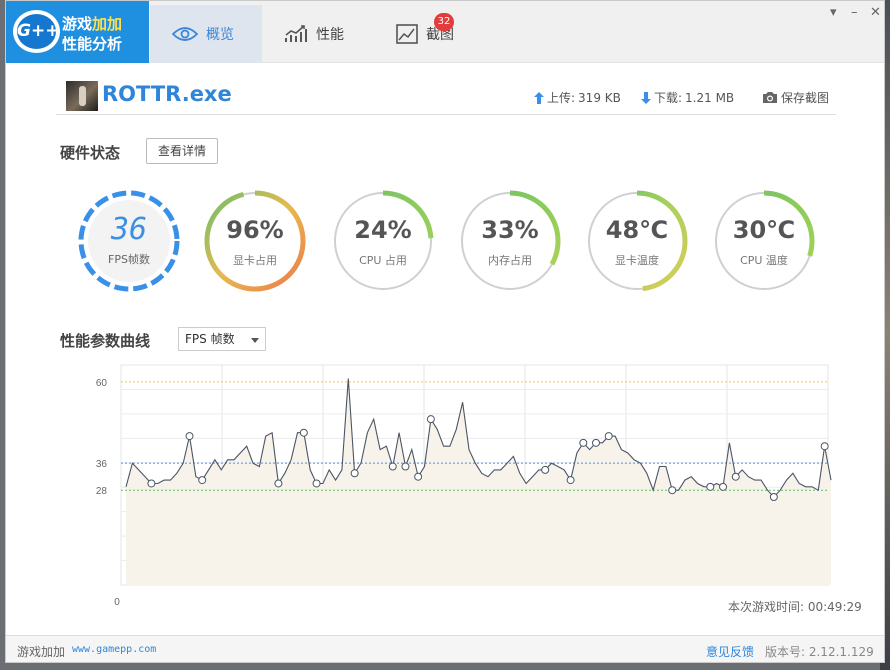  Describe the element at coordinates (510, 230) in the screenshot. I see `memory-usage-value: 33%` at that location.